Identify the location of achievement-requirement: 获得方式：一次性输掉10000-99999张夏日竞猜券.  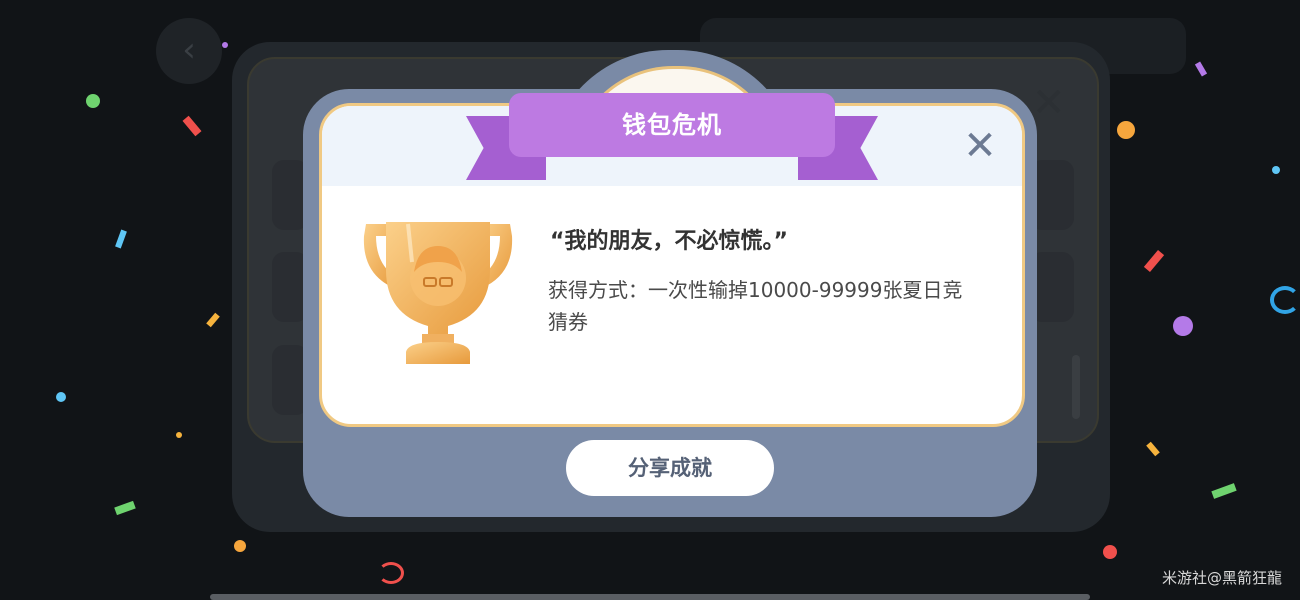
(755, 306).